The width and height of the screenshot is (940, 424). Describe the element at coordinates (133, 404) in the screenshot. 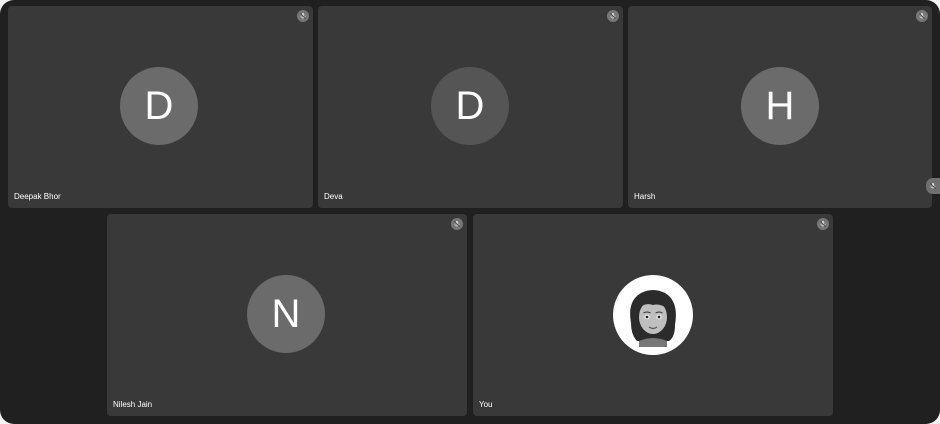

I see `participant-name: Nilesh Jain` at that location.